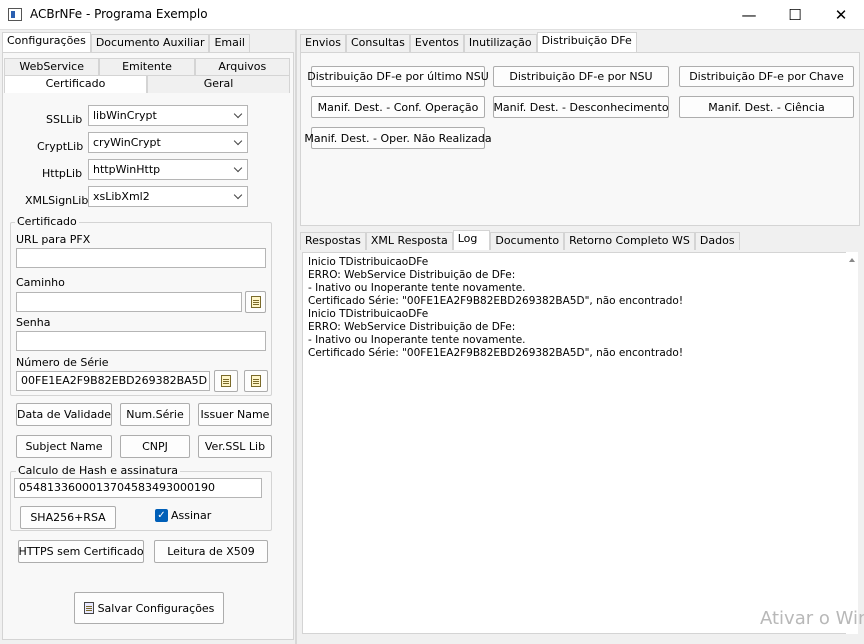  What do you see at coordinates (812, 618) in the screenshot?
I see `activate-windows-watermark: Ativar o Win` at bounding box center [812, 618].